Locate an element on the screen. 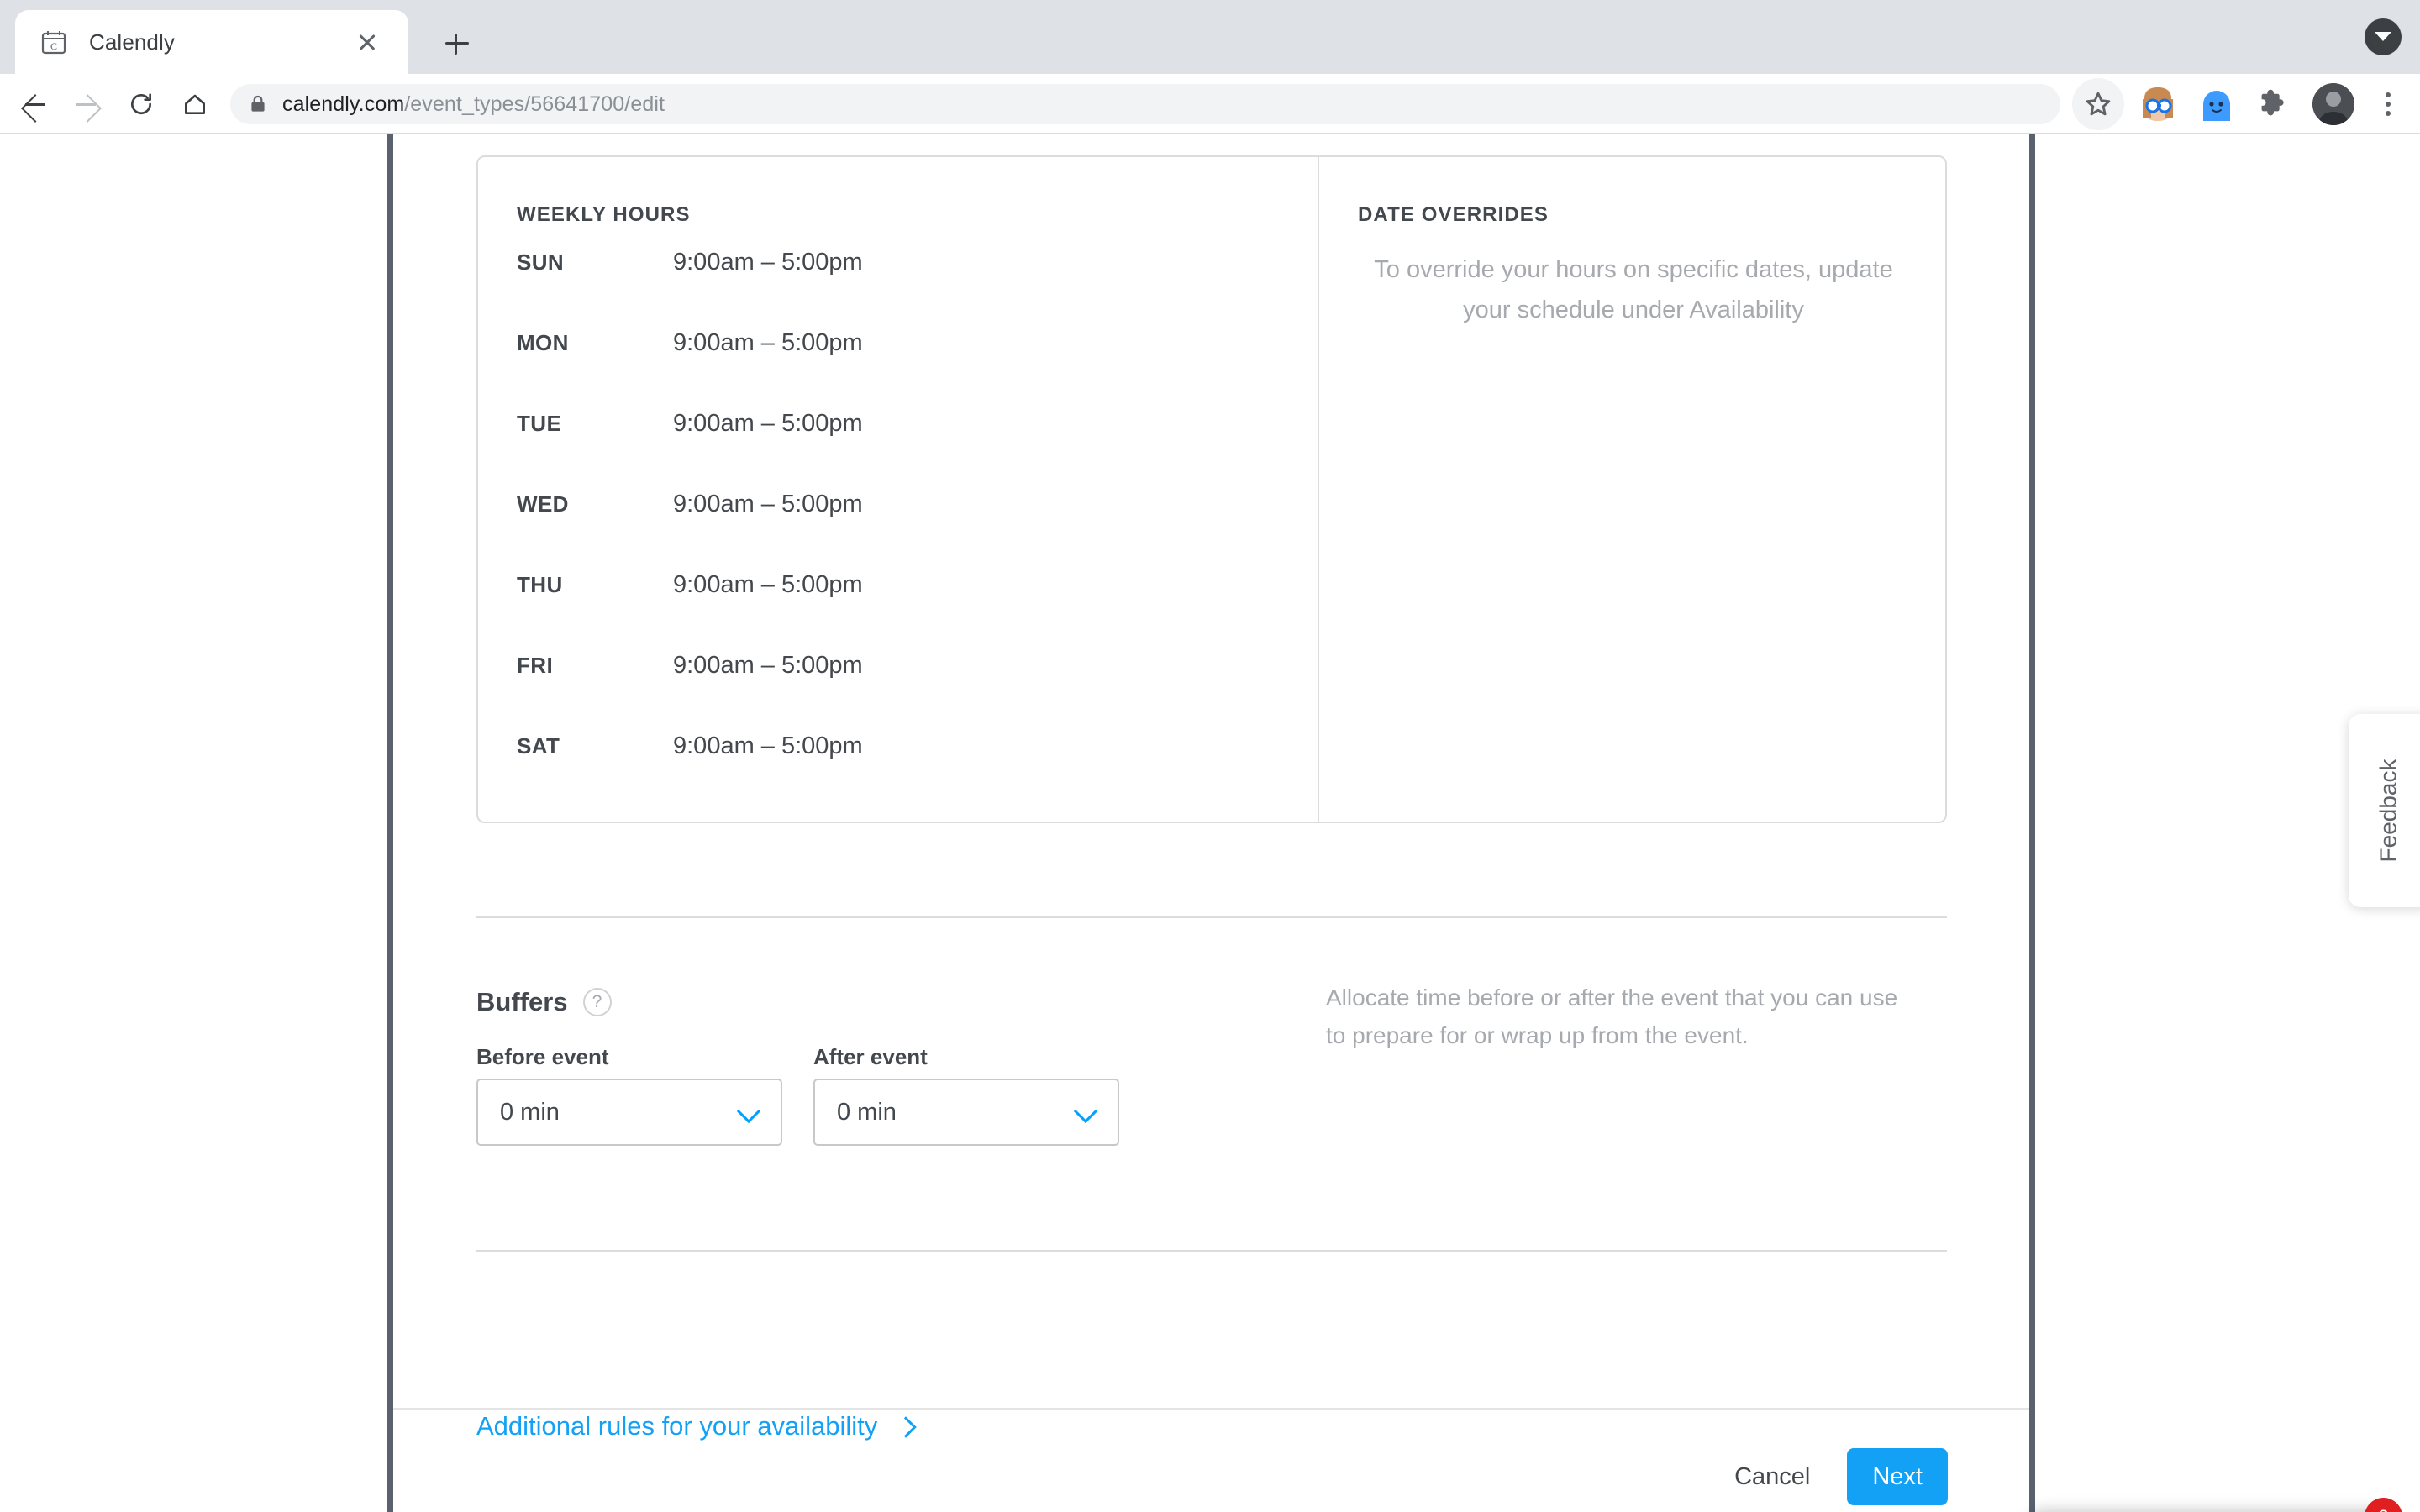  day-label: SUN is located at coordinates (541, 262).